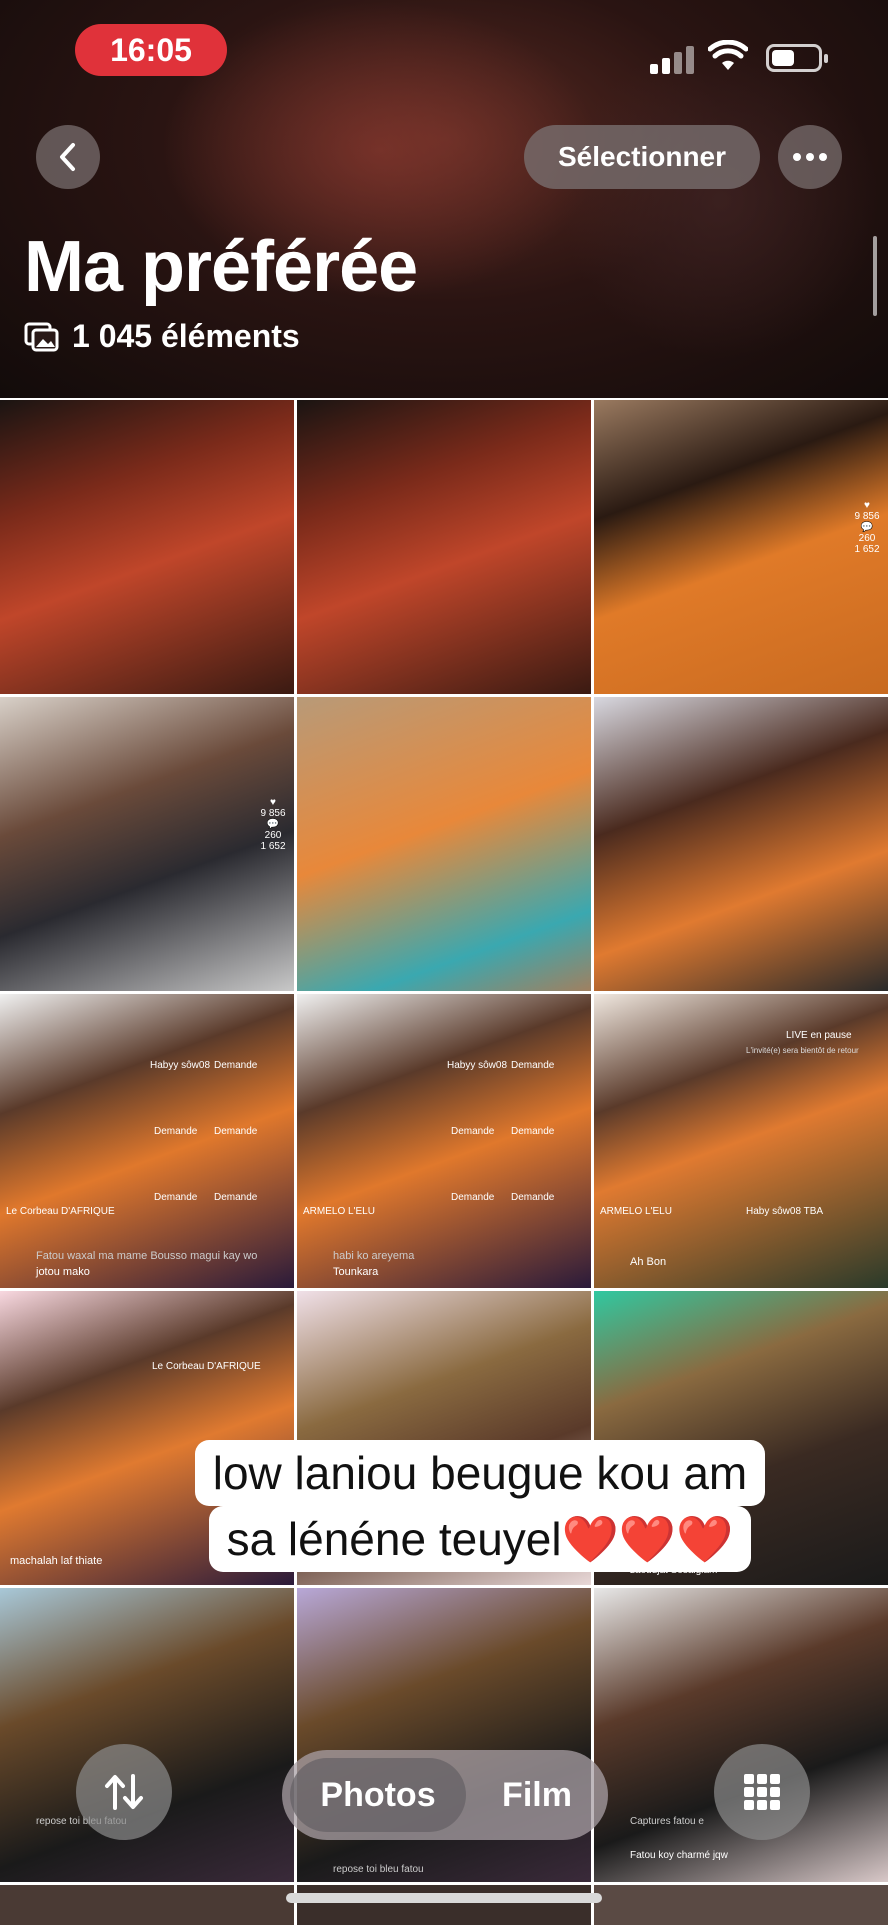  What do you see at coordinates (378, 1795) in the screenshot?
I see `tab-photos: Photos` at bounding box center [378, 1795].